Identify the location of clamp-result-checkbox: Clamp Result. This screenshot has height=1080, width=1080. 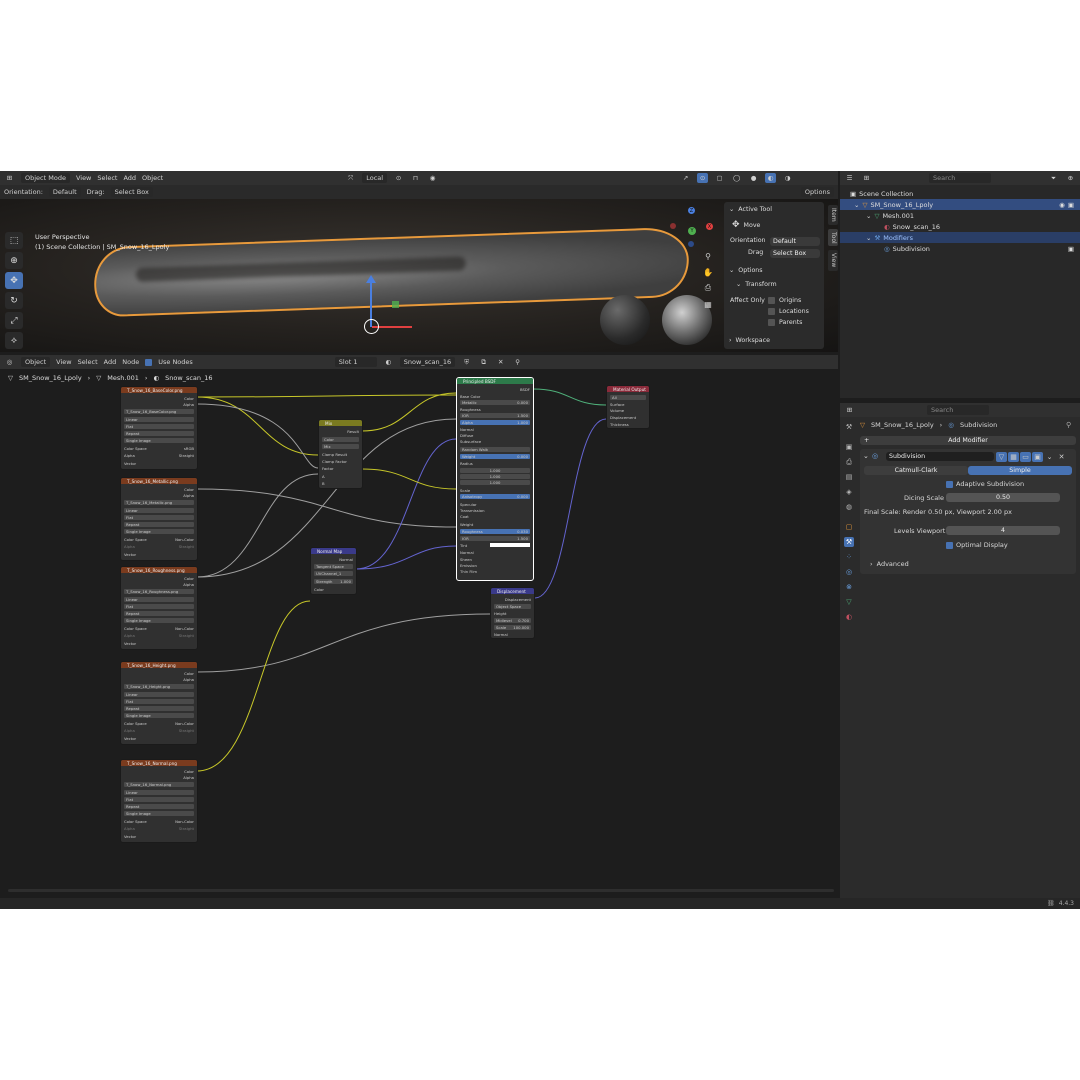
(340, 454).